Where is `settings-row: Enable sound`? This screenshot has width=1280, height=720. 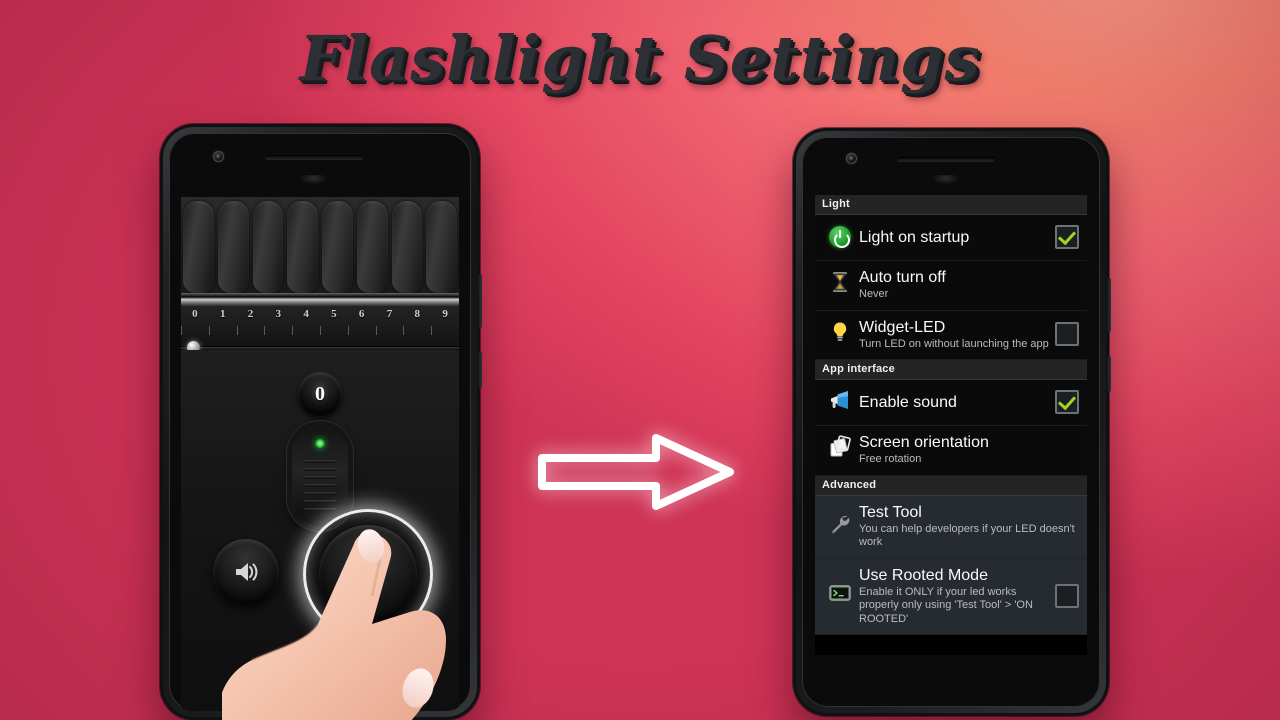
settings-row: Enable sound is located at coordinates (951, 403).